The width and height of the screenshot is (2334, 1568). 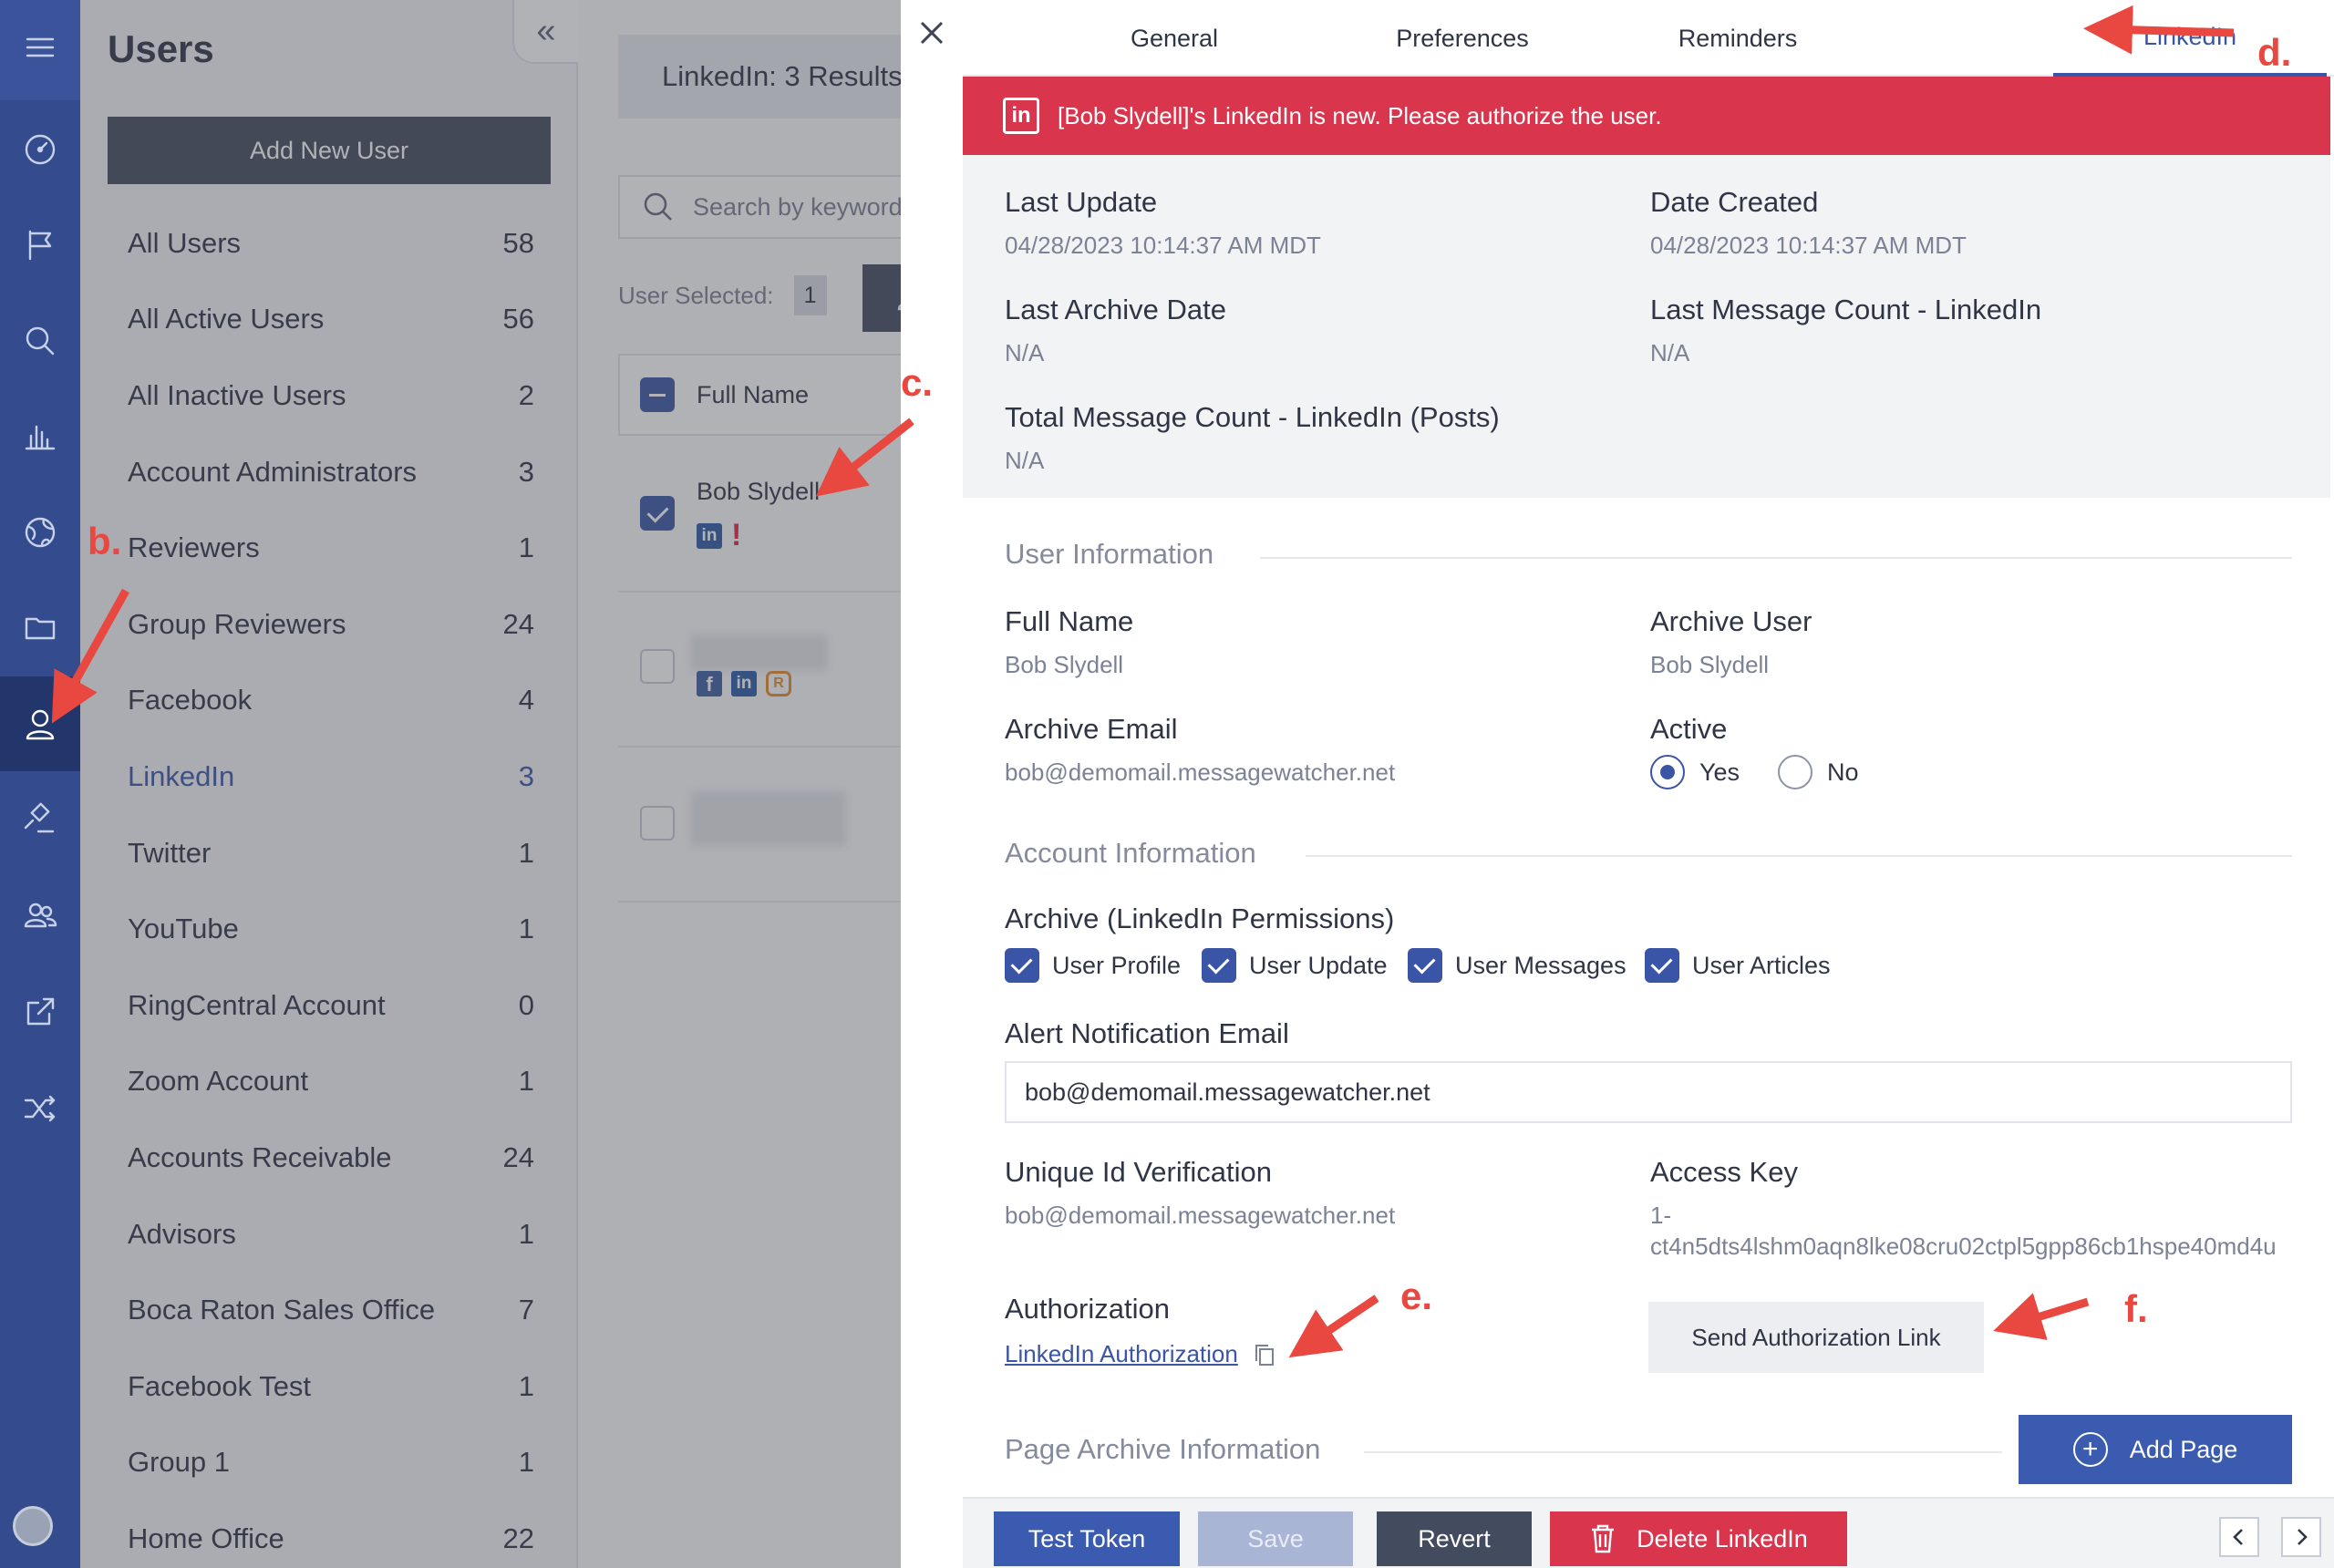 I want to click on last-update-label: Last Update, so click(x=1081, y=202).